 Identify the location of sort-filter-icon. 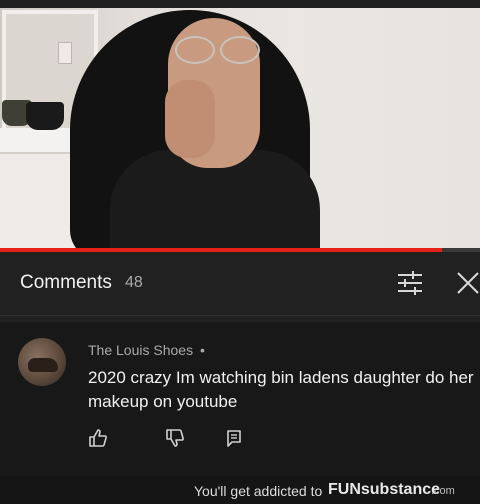
(410, 283).